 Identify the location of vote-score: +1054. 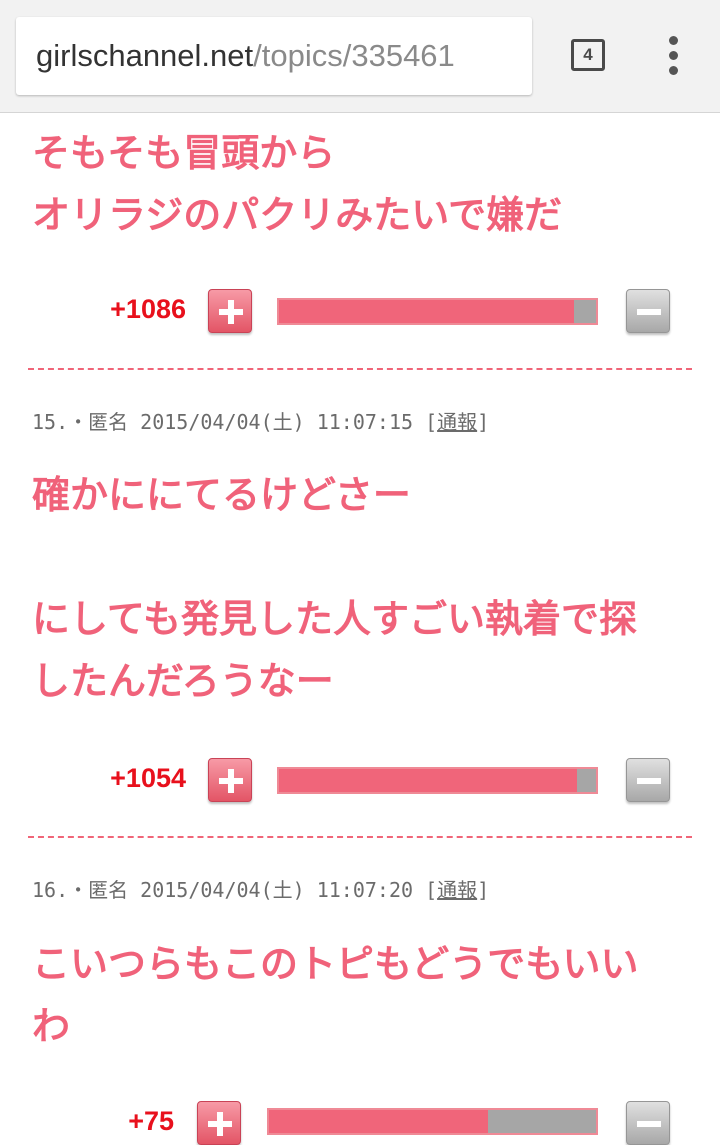
(148, 778).